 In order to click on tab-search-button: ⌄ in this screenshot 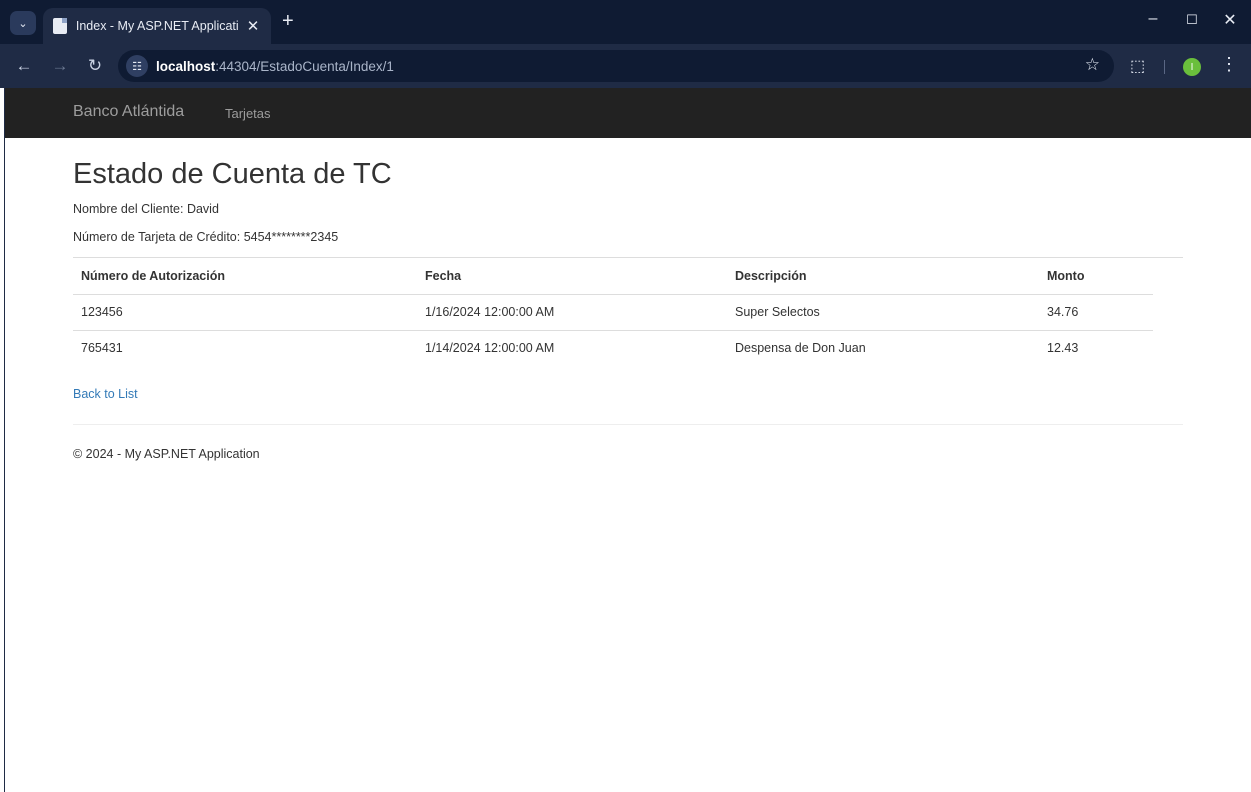, I will do `click(23, 23)`.